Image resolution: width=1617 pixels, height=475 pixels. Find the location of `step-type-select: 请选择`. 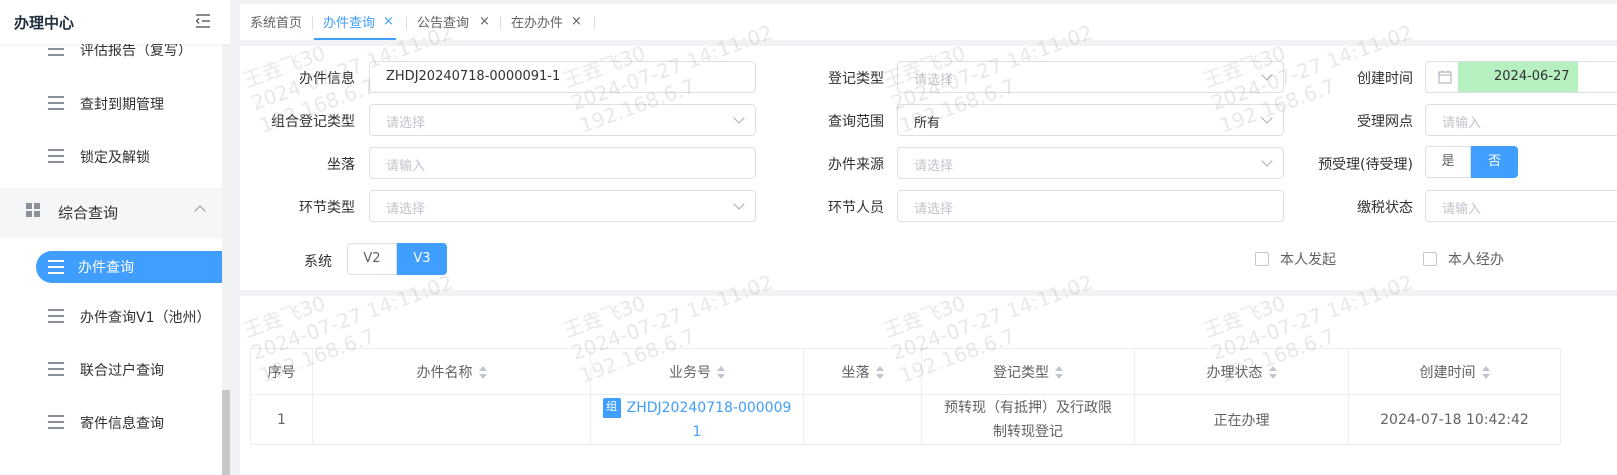

step-type-select: 请选择 is located at coordinates (562, 206).